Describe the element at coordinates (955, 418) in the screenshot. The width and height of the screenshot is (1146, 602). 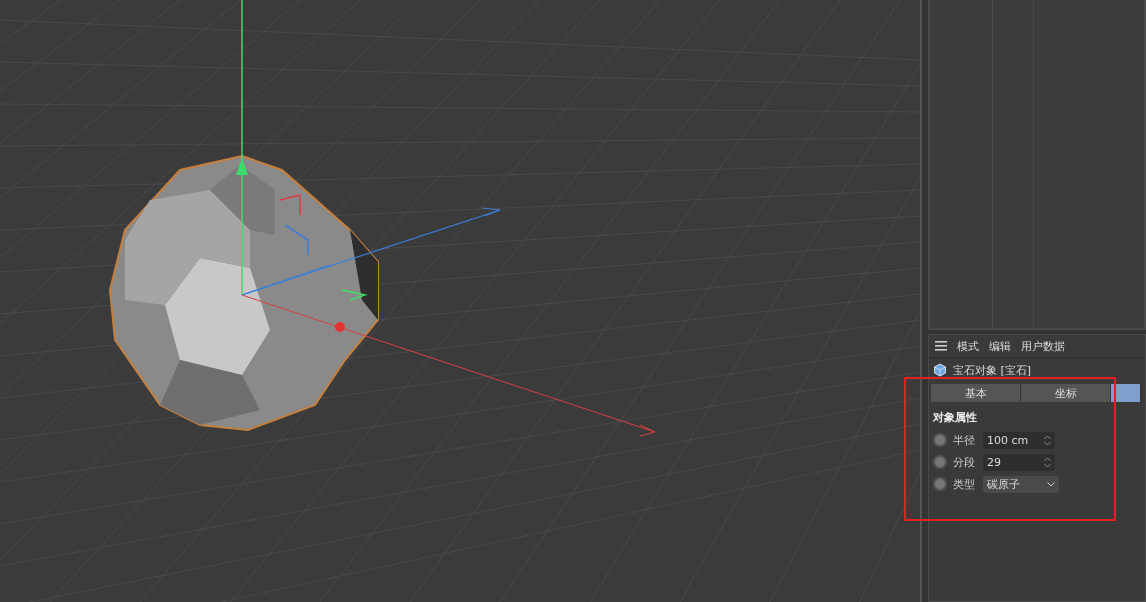
I see `section-title: 对象属性` at that location.